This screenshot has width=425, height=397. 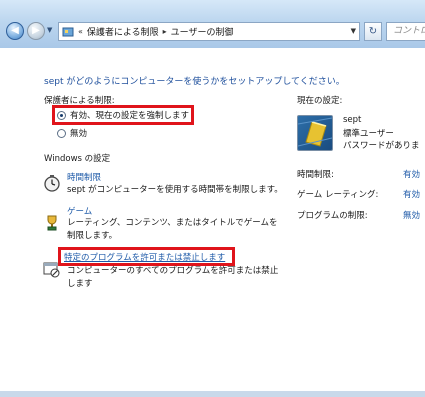 I want to click on page-heading: sept がどのようにコンピューターを使うかをセットアップしてください。, so click(x=194, y=82).